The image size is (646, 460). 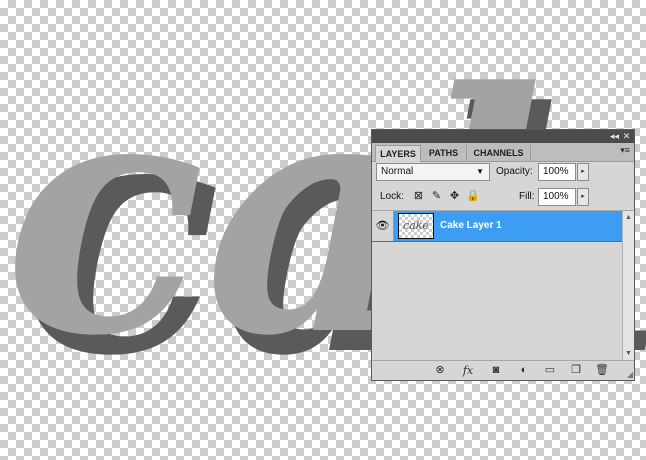 What do you see at coordinates (557, 172) in the screenshot?
I see `opacity-input: 100%` at bounding box center [557, 172].